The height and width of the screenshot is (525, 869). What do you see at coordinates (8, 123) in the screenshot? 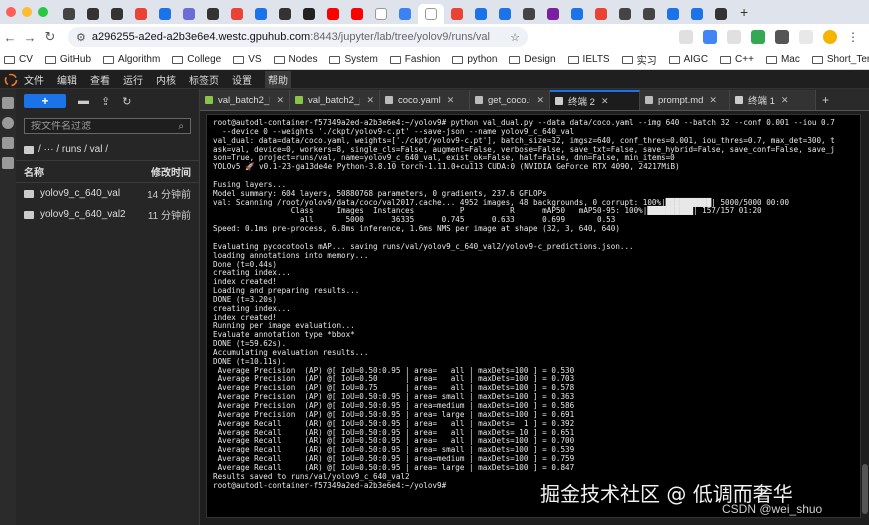
I see `running-sessions-icon` at bounding box center [8, 123].